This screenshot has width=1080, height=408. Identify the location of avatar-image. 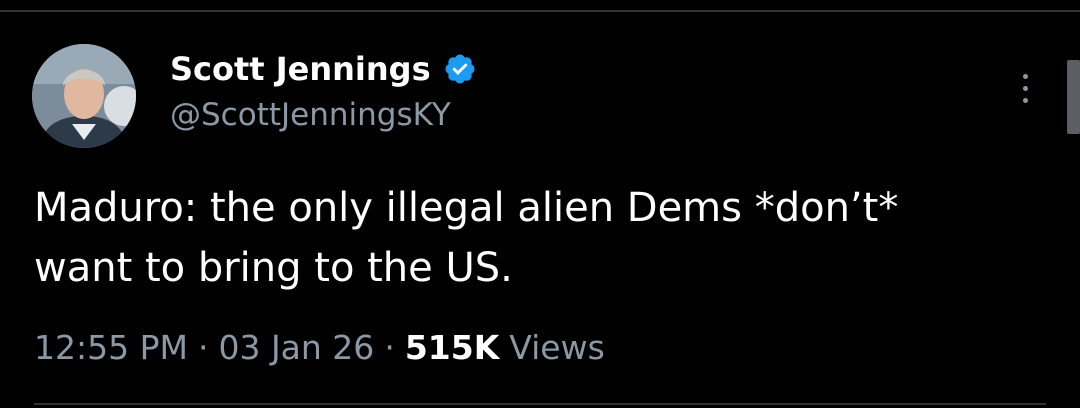
(84, 96).